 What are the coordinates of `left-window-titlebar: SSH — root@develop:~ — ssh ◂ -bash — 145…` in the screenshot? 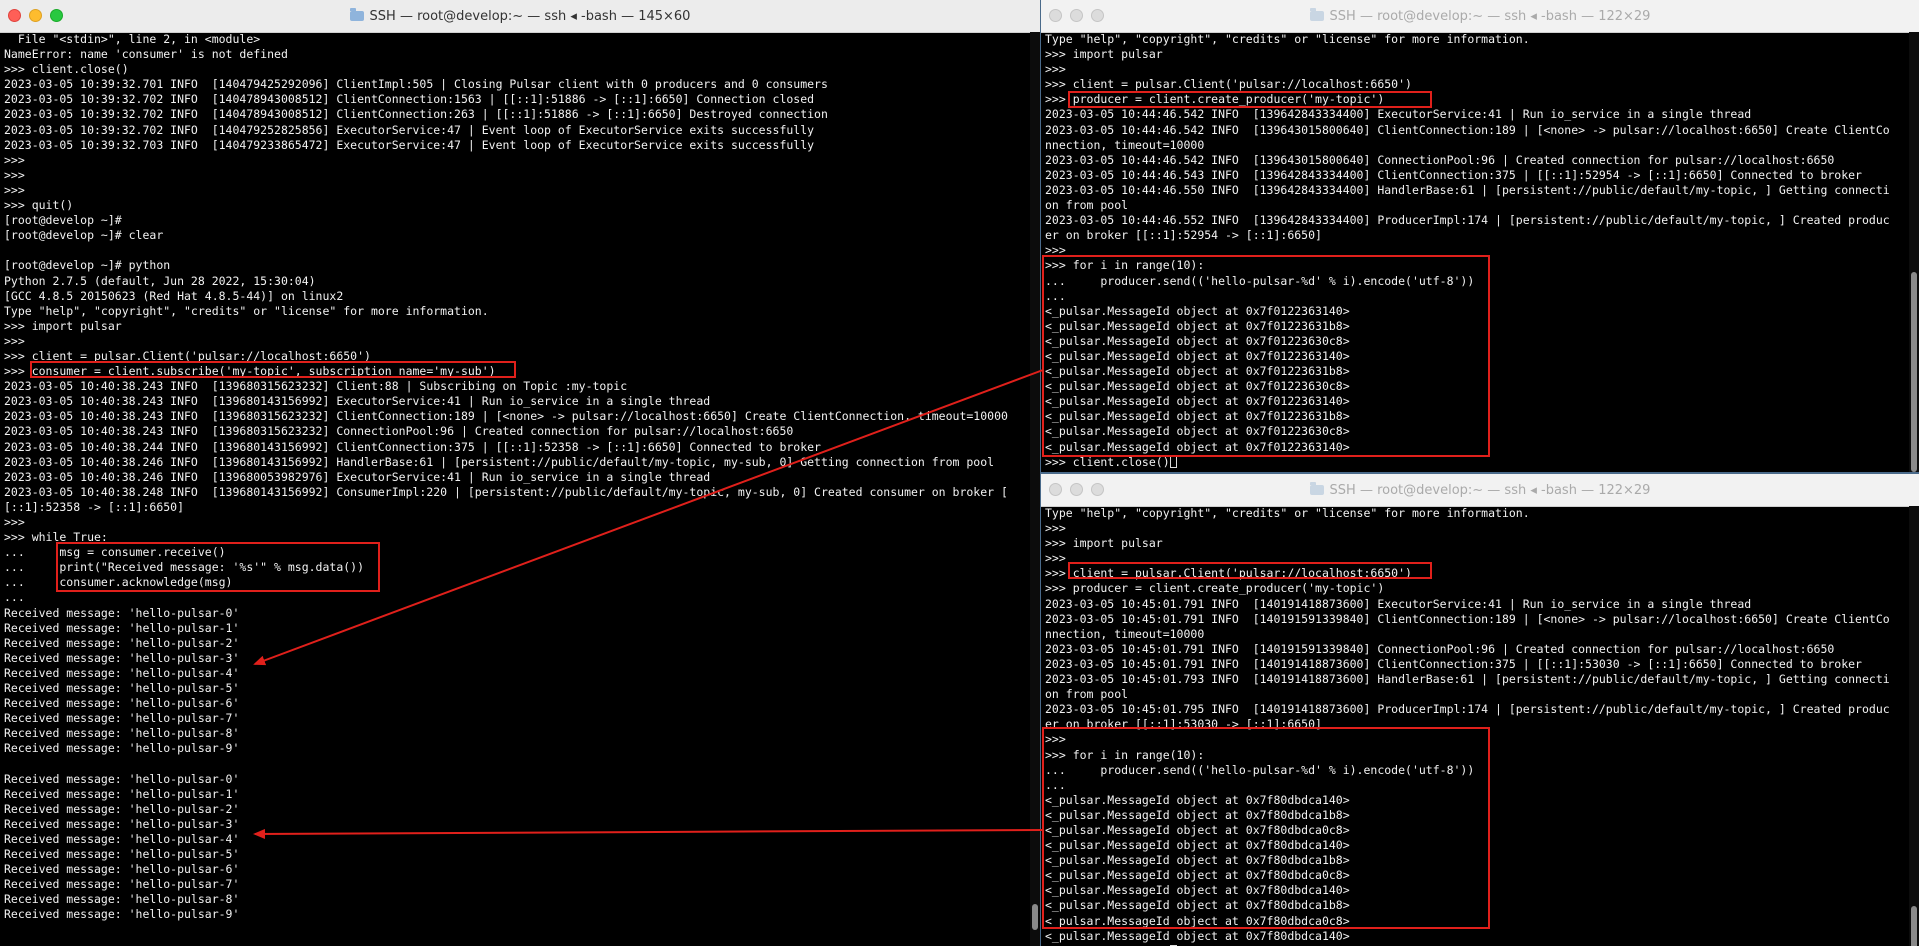 It's located at (520, 16).